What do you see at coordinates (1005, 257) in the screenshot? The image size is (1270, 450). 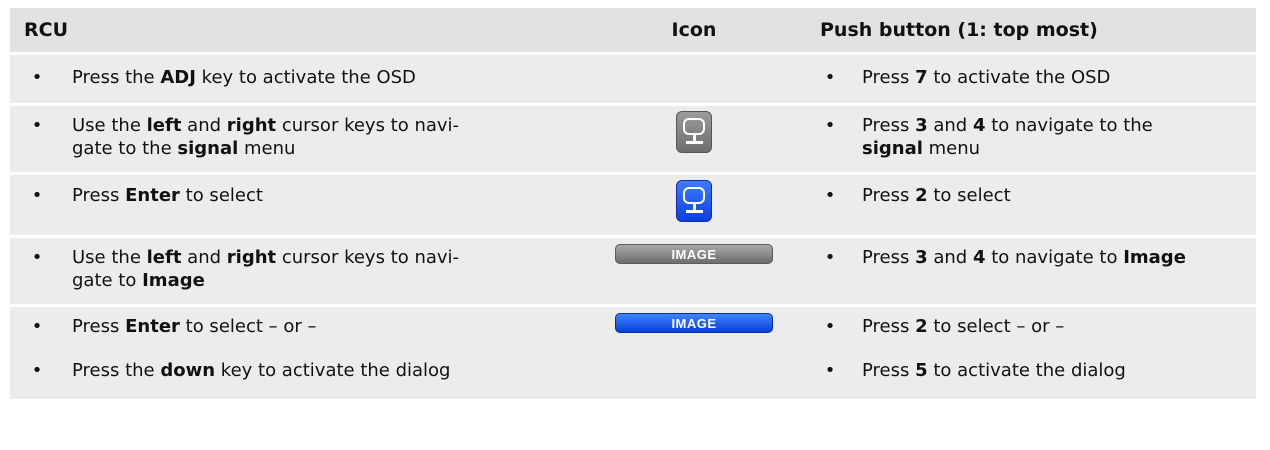 I see `push-step: • Press 3 and 4 to navigate to Image` at bounding box center [1005, 257].